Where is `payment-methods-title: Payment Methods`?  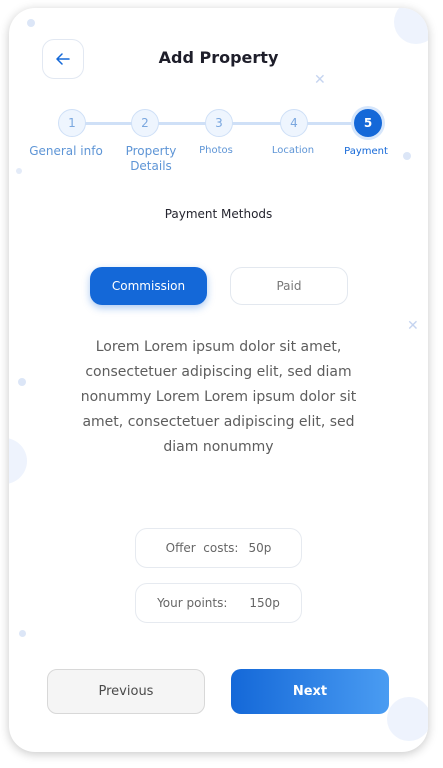 payment-methods-title: Payment Methods is located at coordinates (218, 214).